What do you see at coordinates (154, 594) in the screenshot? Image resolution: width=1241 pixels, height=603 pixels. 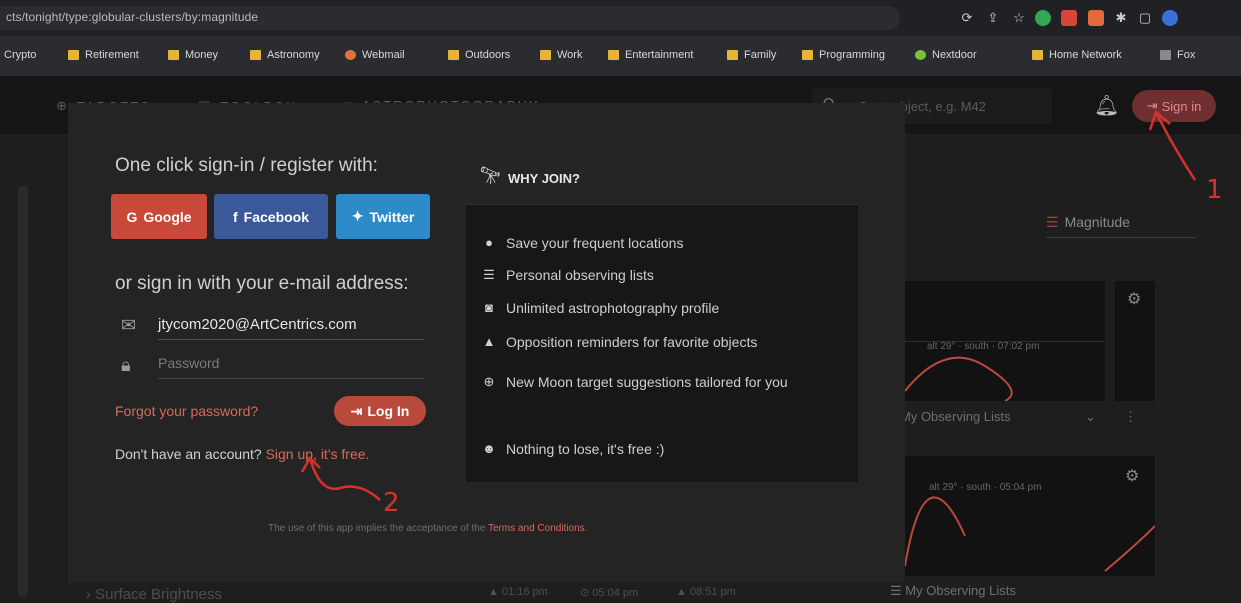 I see `surface-brightness-label: › Surface Brightness` at bounding box center [154, 594].